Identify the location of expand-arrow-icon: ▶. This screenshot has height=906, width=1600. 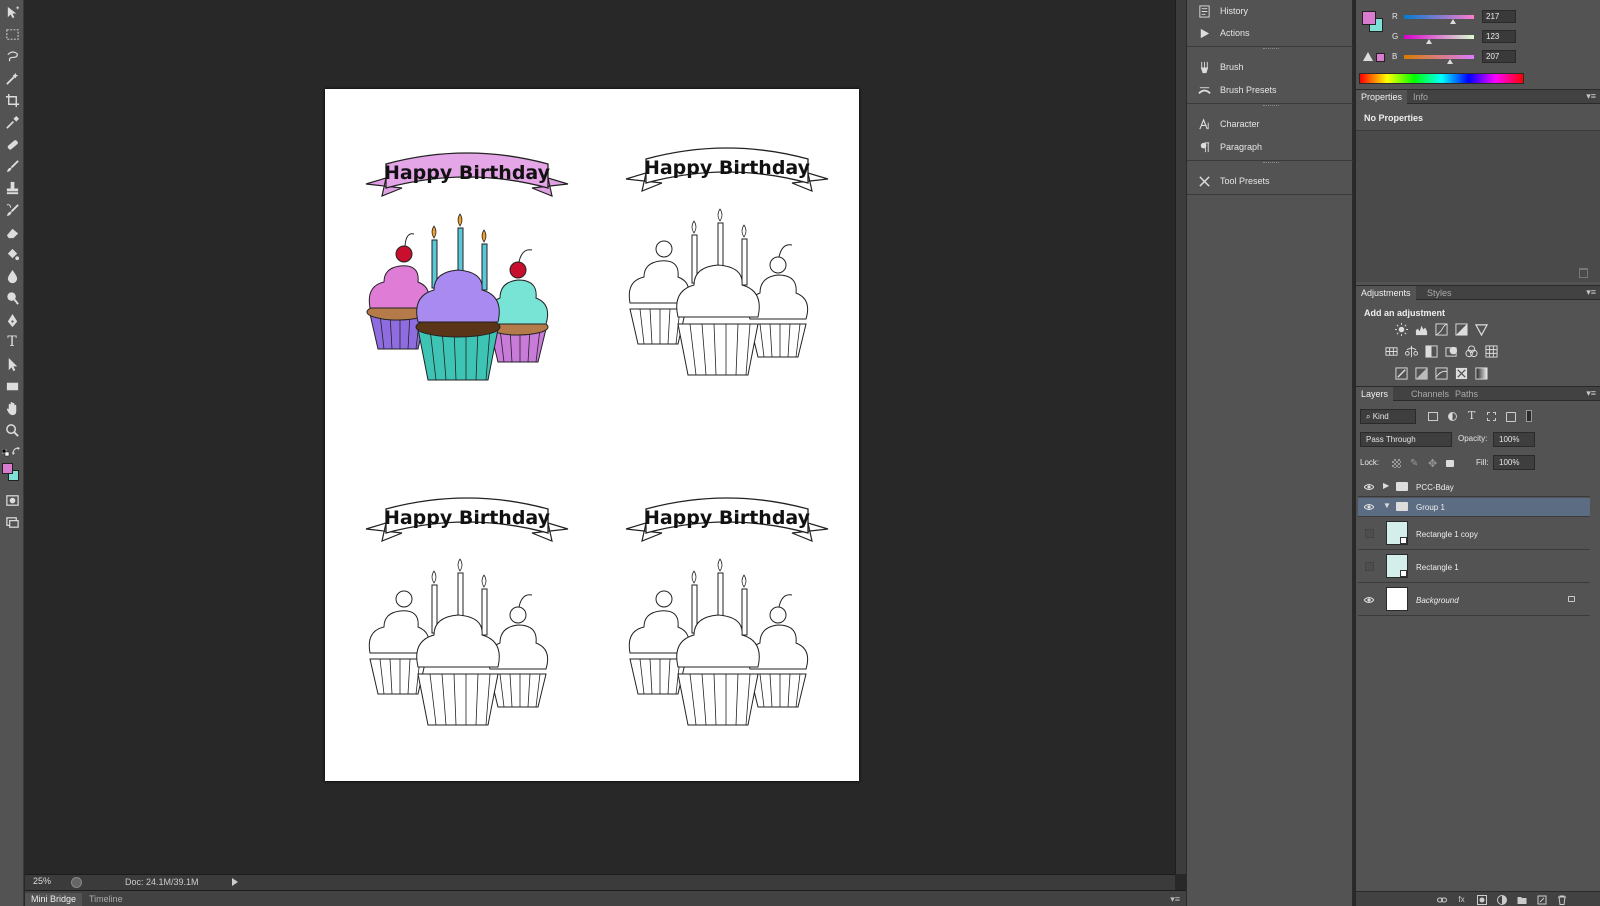
(1386, 485).